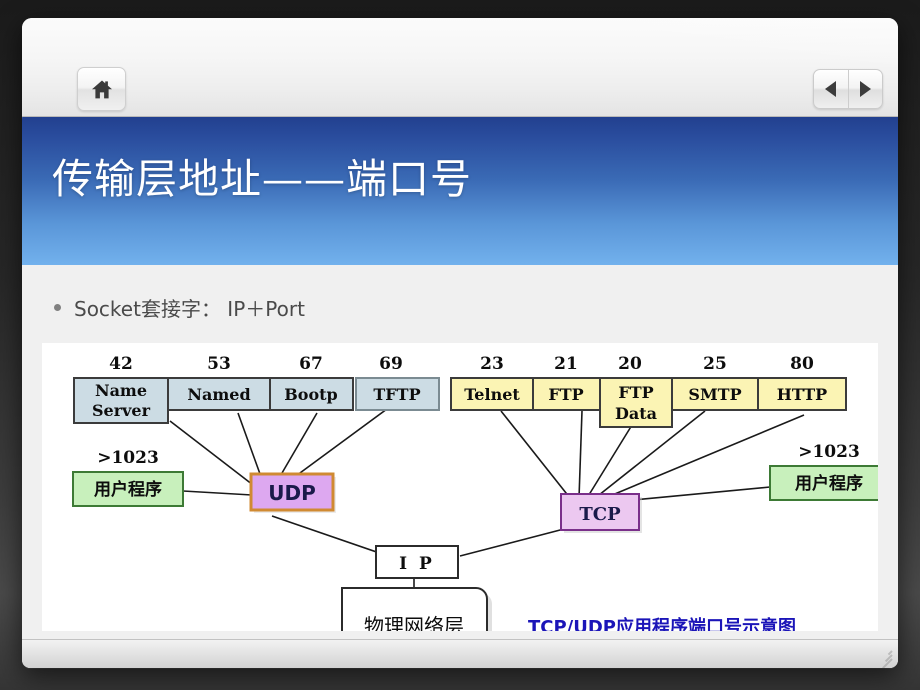  Describe the element at coordinates (802, 394) in the screenshot. I see `service-label: HTTP` at that location.